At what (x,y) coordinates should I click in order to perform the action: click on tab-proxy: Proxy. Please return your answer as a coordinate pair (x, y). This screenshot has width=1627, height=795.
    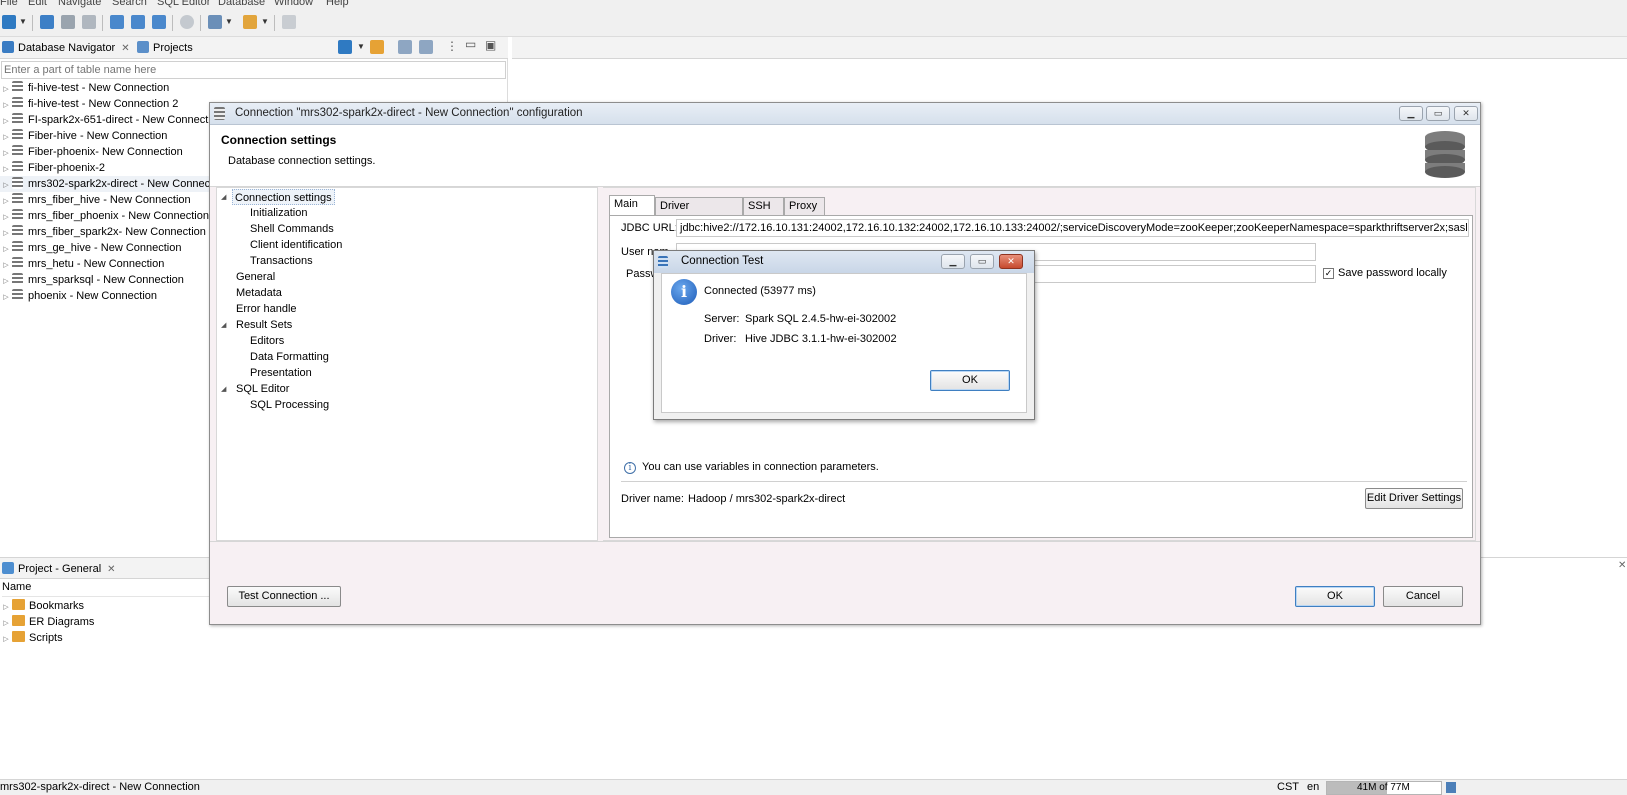
    Looking at the image, I should click on (804, 206).